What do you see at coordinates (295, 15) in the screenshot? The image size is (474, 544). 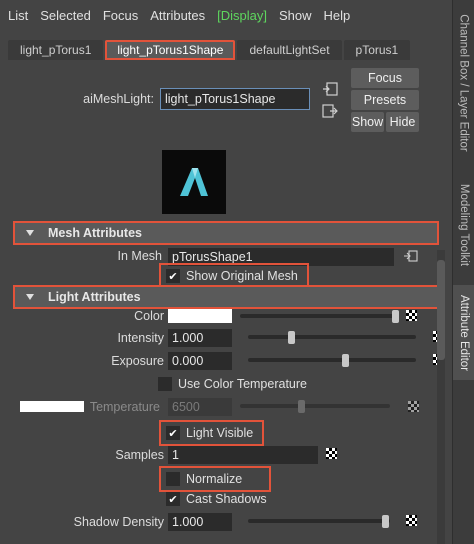 I see `menu-show: Show` at bounding box center [295, 15].